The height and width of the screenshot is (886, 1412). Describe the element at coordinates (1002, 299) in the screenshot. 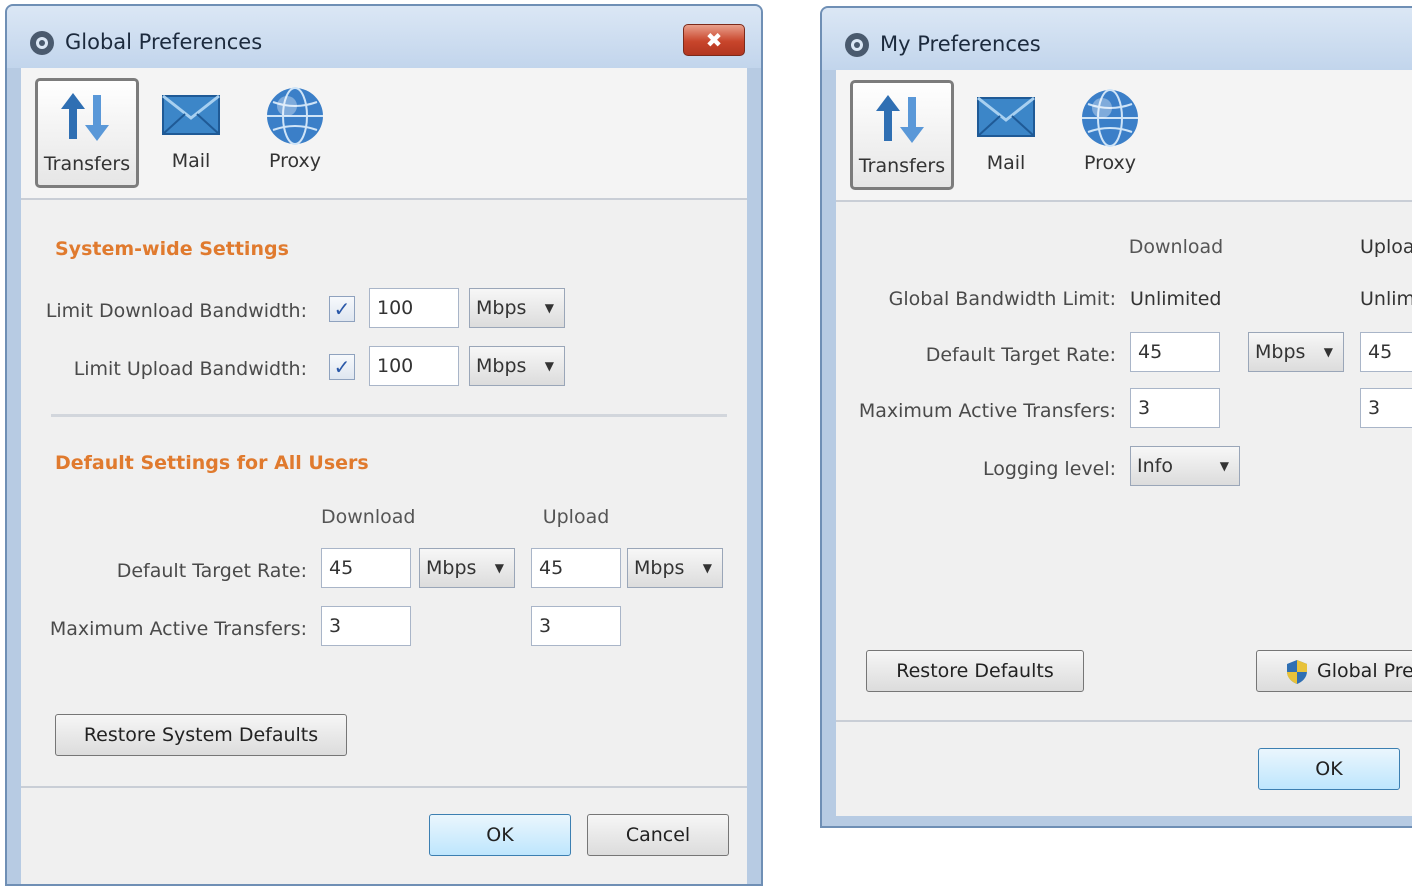

I see `global-bandwidth-limit-label: Global Bandwidth Limit:` at that location.